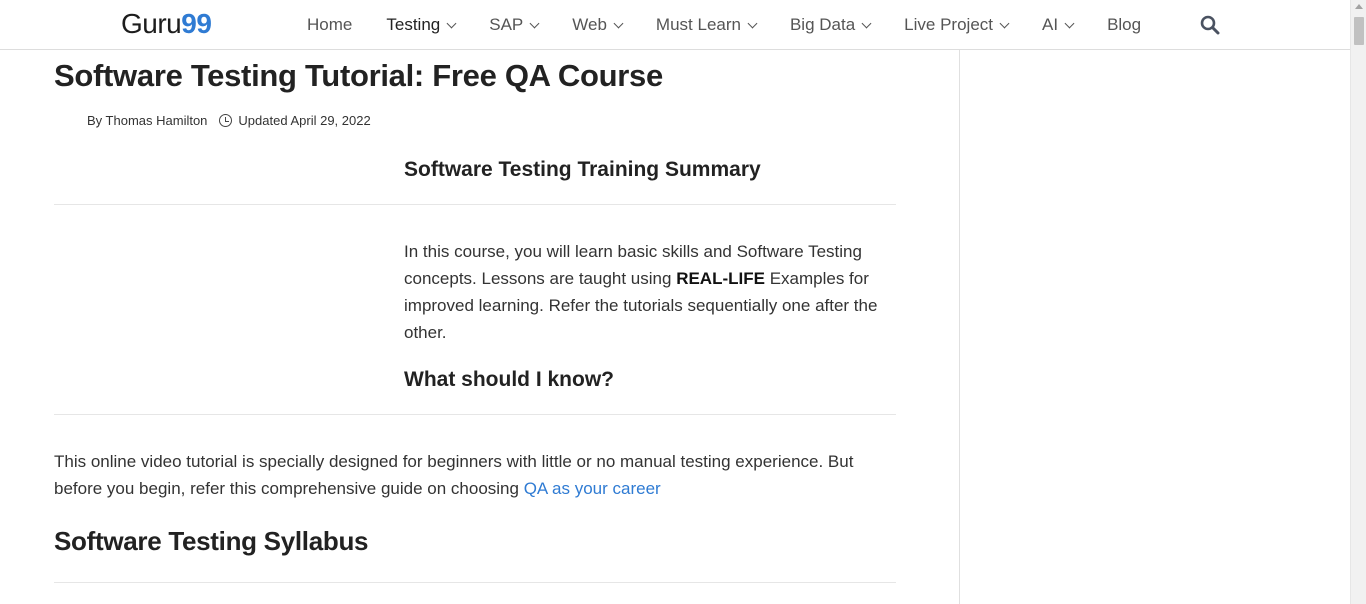 This screenshot has height=604, width=1366. I want to click on nav-label: AI, so click(1050, 24).